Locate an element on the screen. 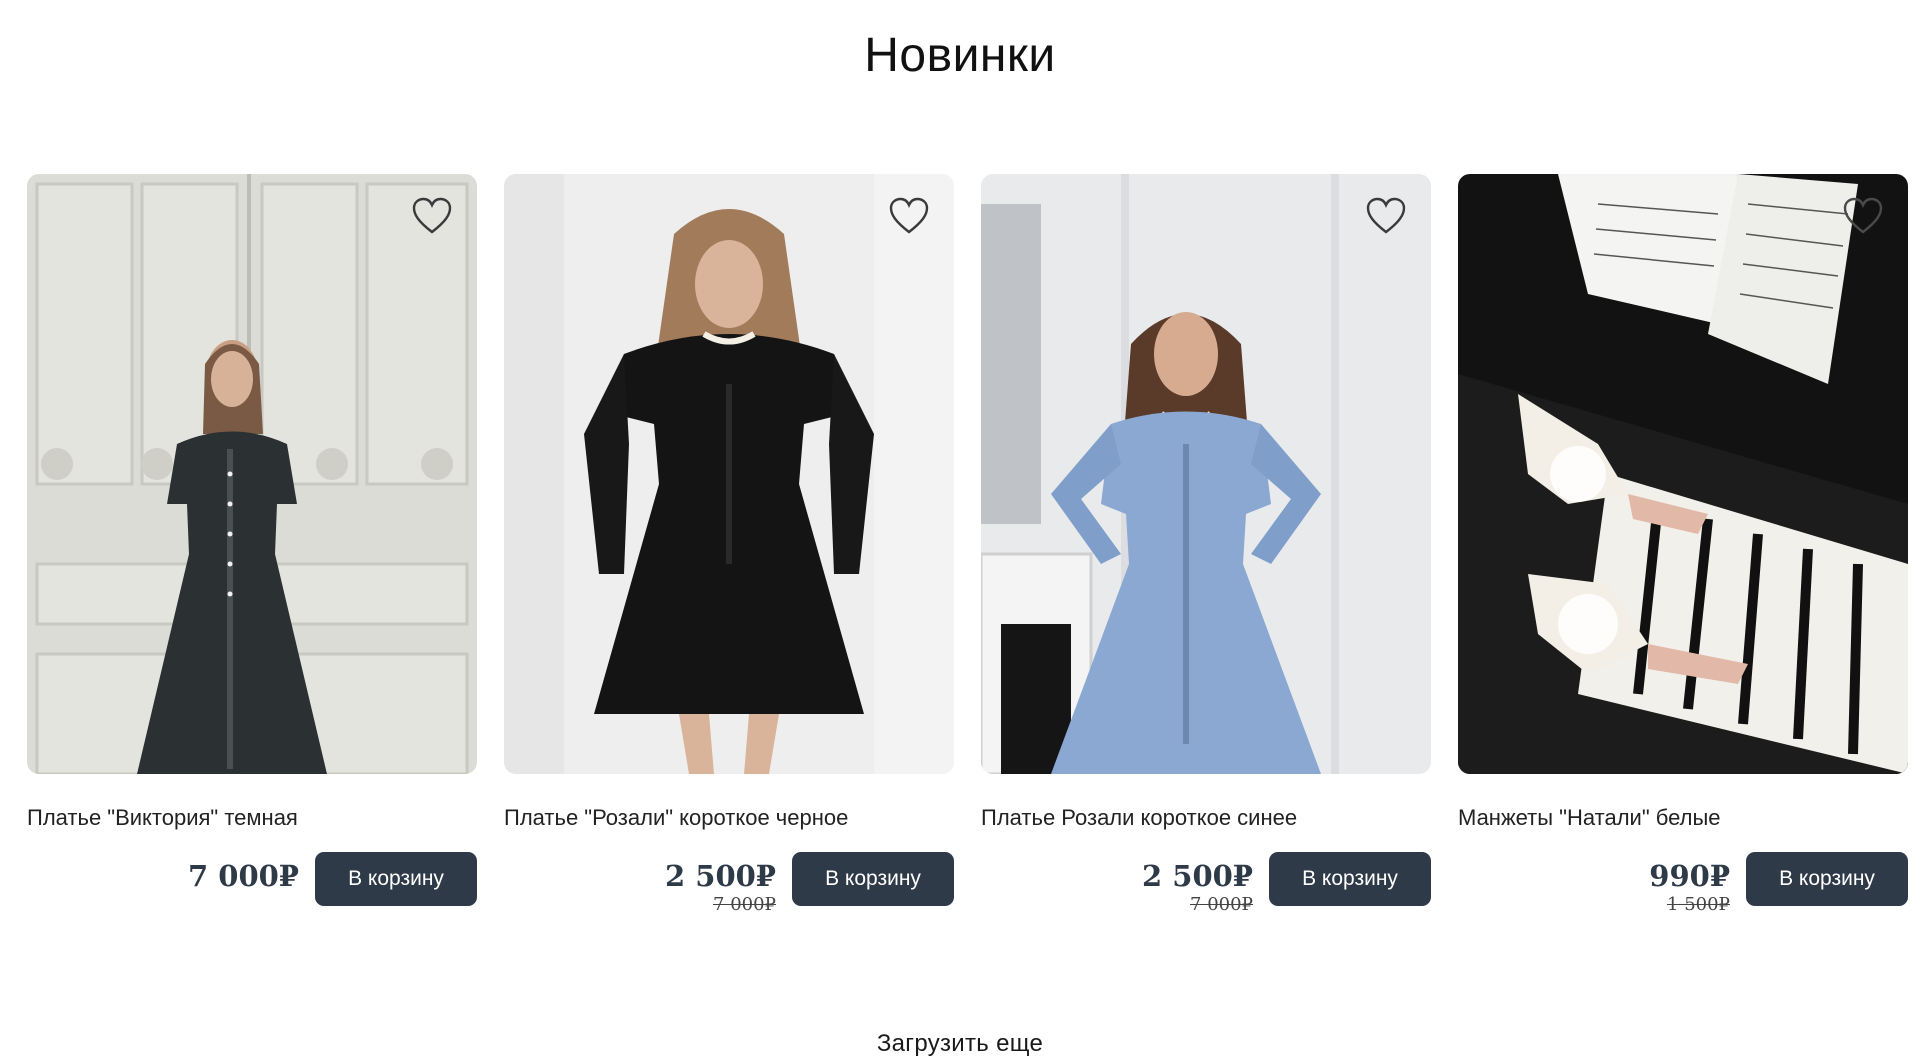  product-old-price: 1 500₽ is located at coordinates (1698, 904).